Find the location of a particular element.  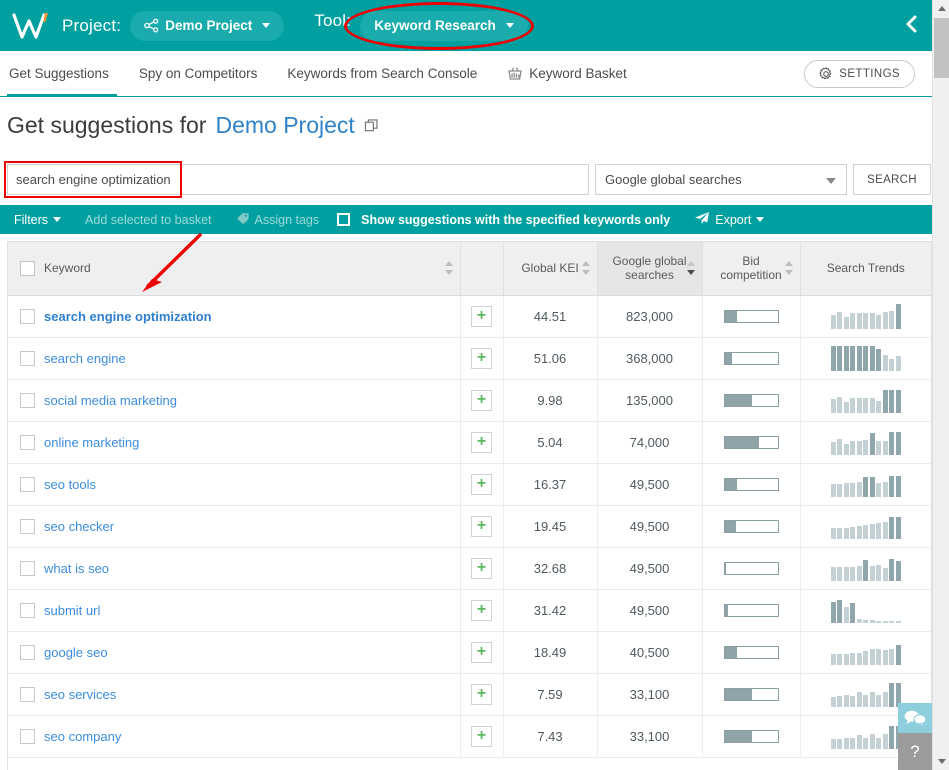

sort-toggle-keyword is located at coordinates (449, 268).